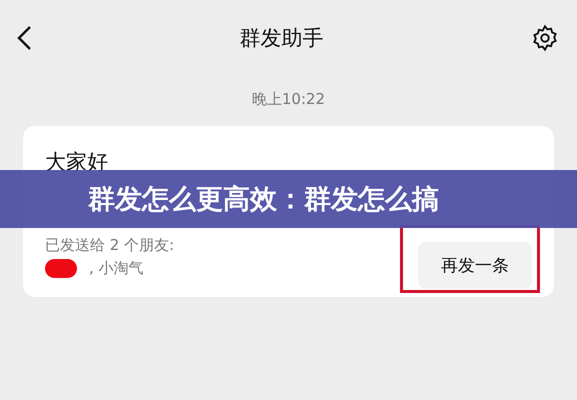  Describe the element at coordinates (289, 99) in the screenshot. I see `timestamp: 晚上10:22` at that location.